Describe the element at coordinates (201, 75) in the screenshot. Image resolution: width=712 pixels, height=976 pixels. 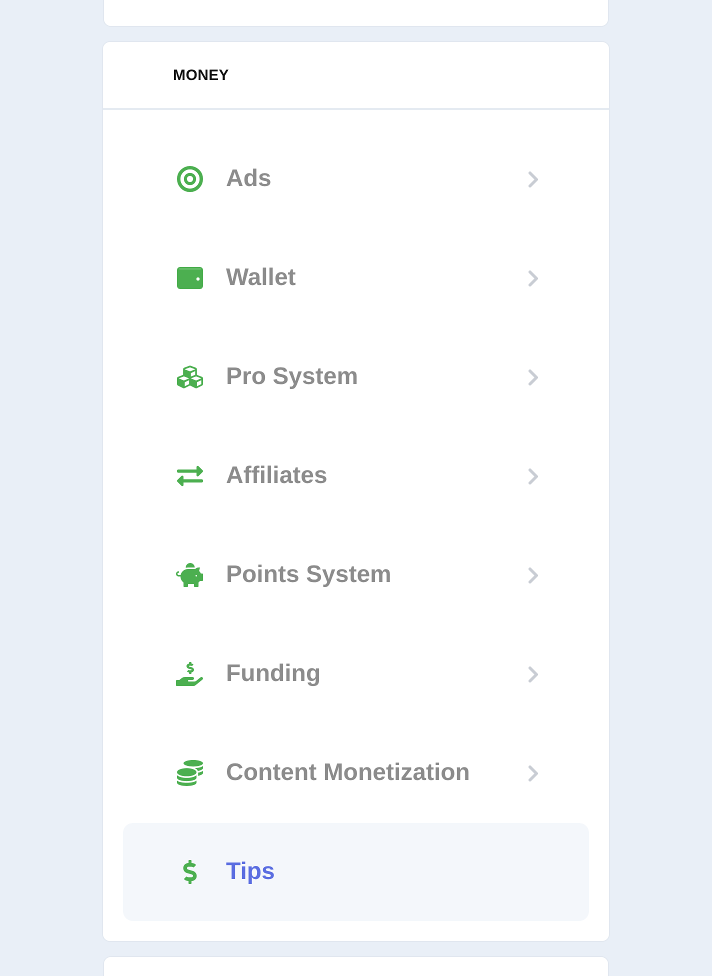
I see `section-title: MONEY` at that location.